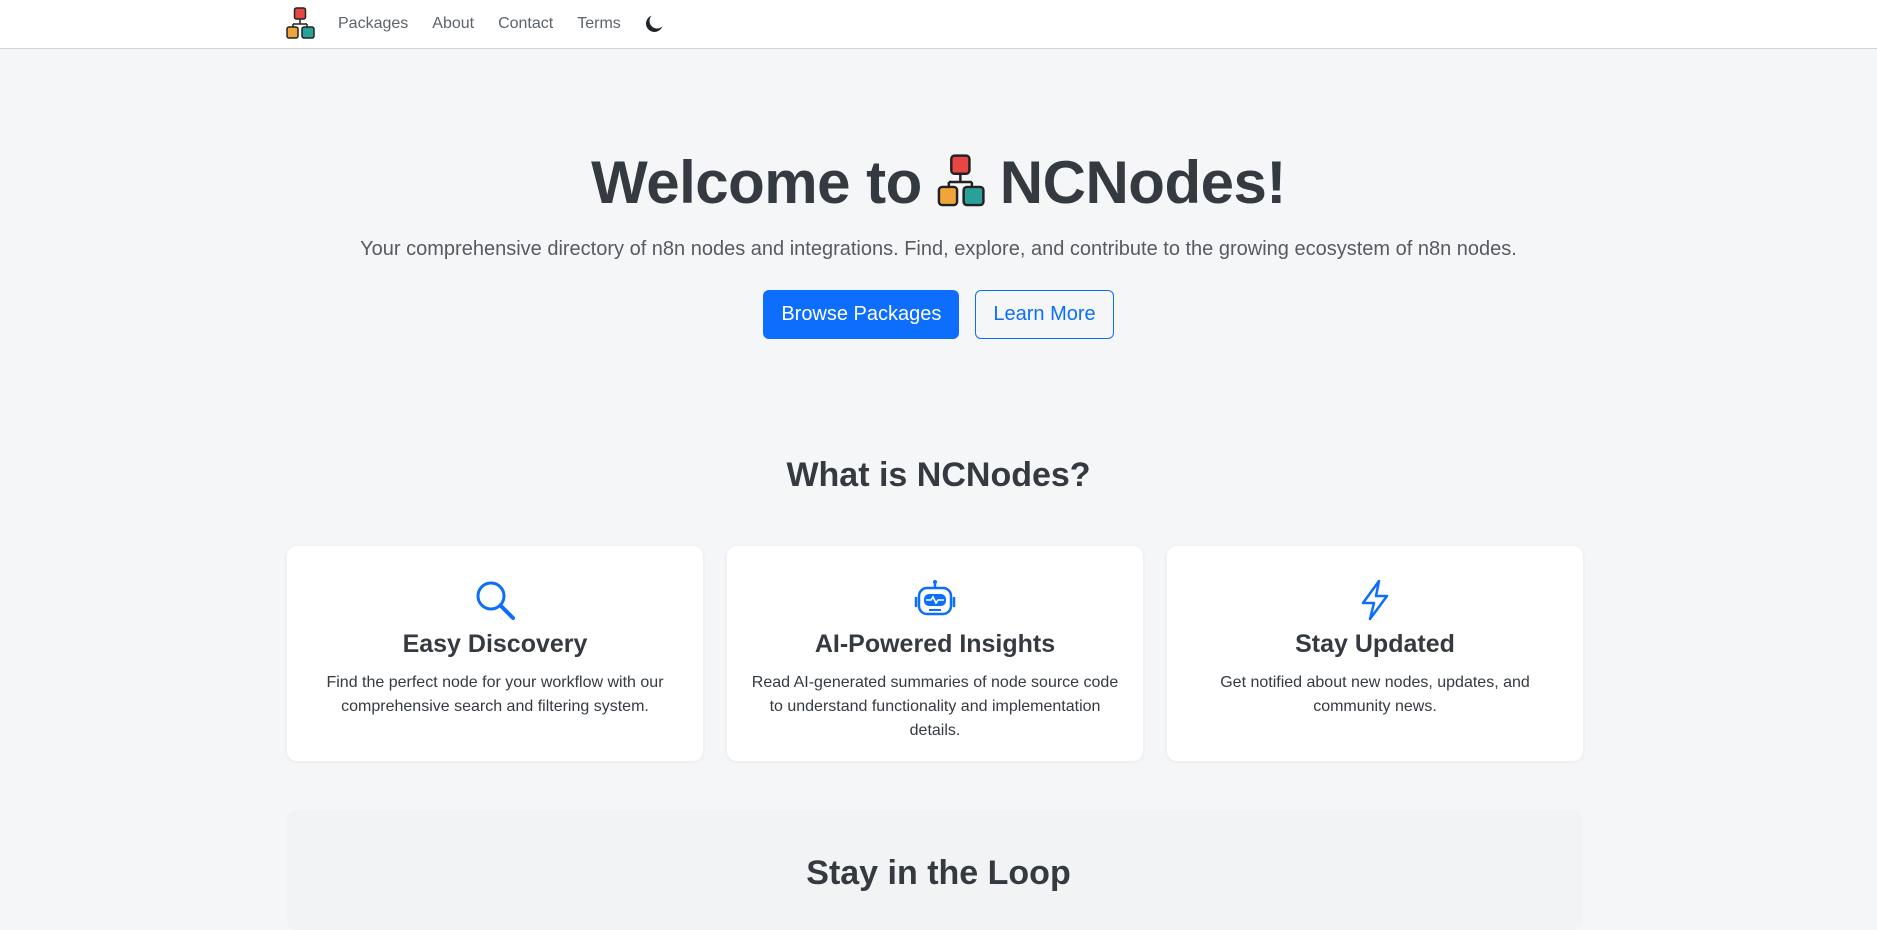 This screenshot has height=930, width=1877. I want to click on hero-title-brand: NCNodes!, so click(1143, 182).